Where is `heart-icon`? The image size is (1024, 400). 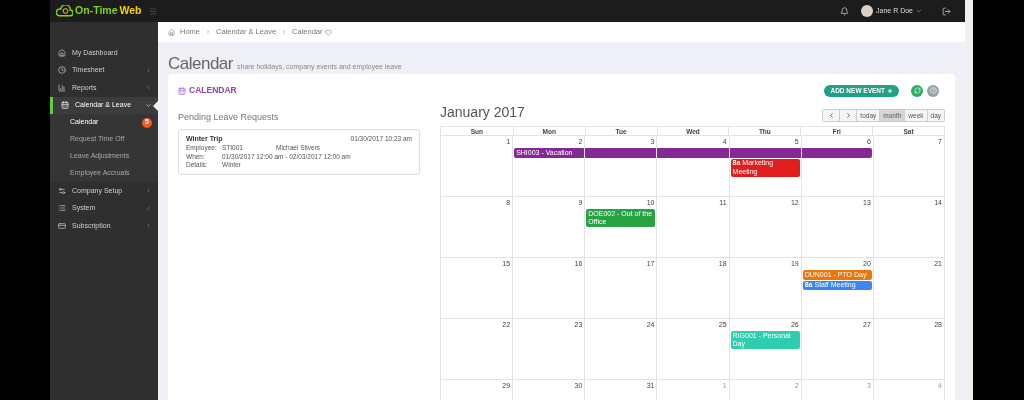 heart-icon is located at coordinates (328, 32).